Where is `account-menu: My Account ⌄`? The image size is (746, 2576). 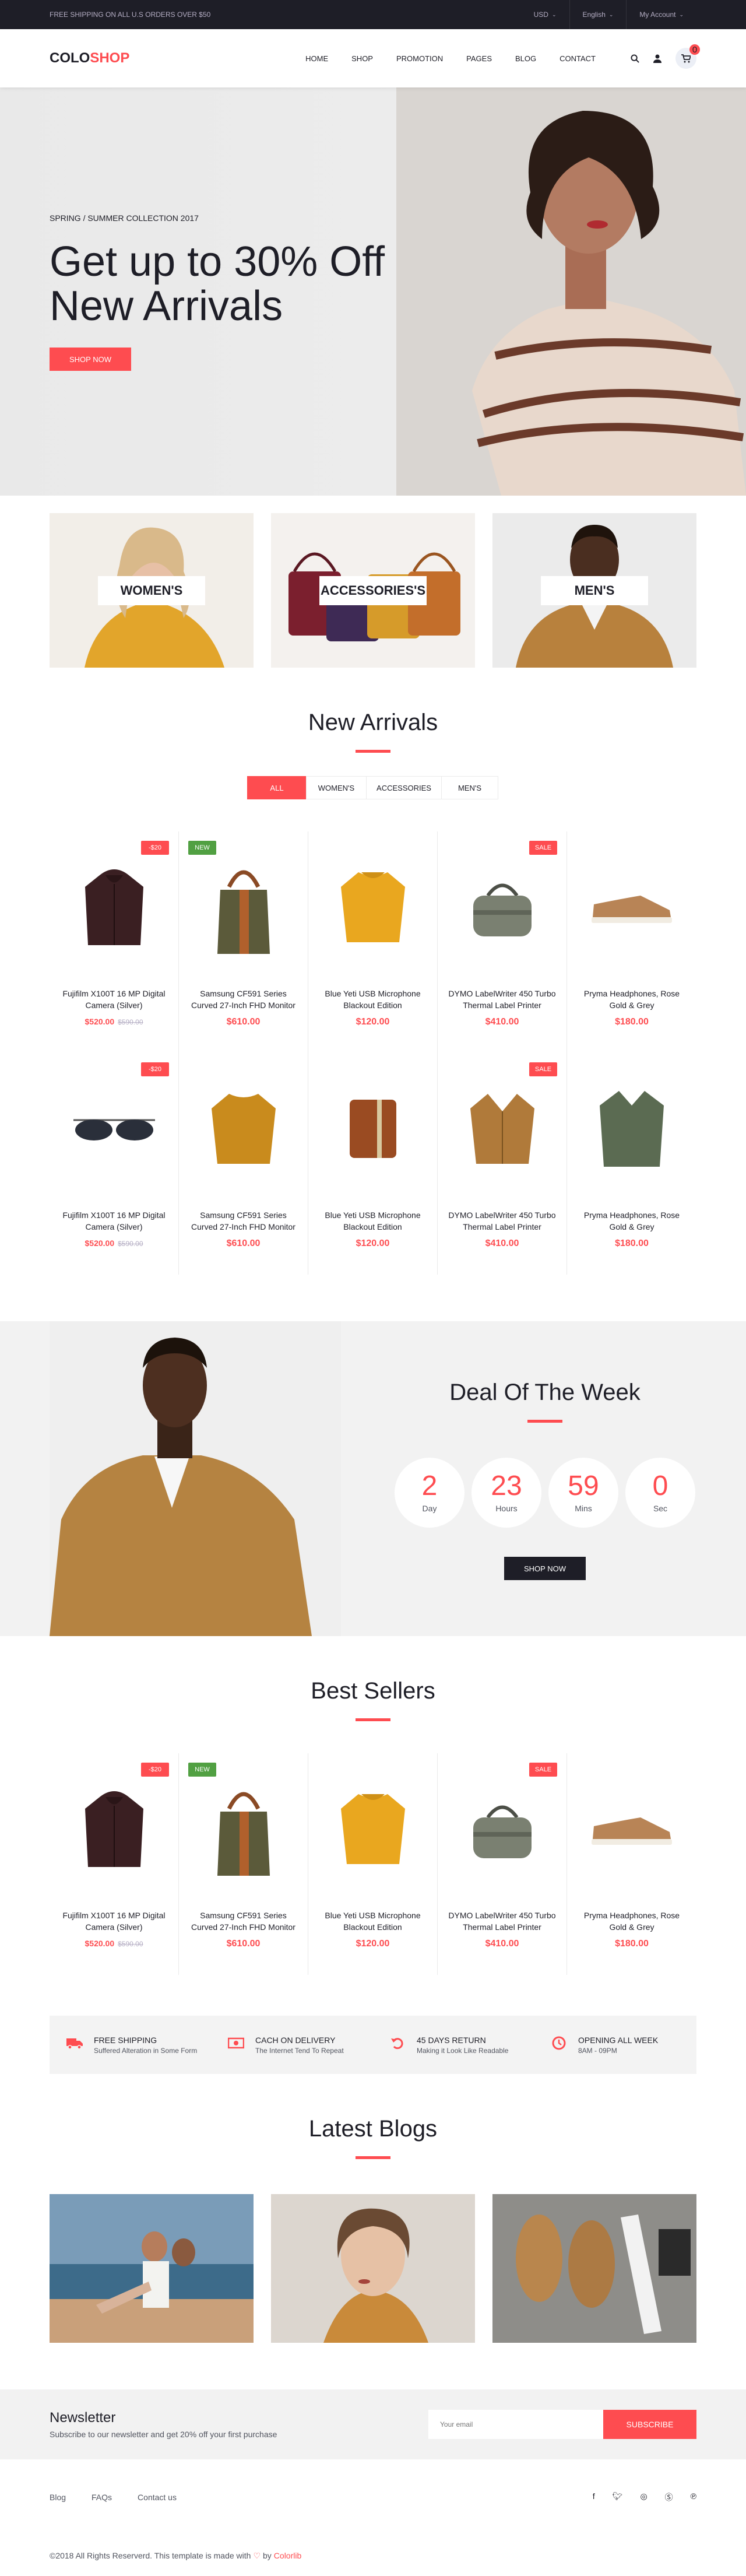 account-menu: My Account ⌄ is located at coordinates (661, 14).